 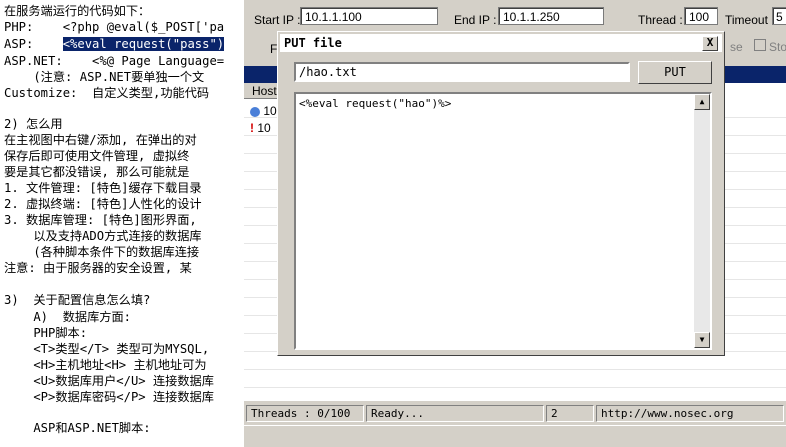 What do you see at coordinates (277, 20) in the screenshot?
I see `start-ip-label: Start IP :` at bounding box center [277, 20].